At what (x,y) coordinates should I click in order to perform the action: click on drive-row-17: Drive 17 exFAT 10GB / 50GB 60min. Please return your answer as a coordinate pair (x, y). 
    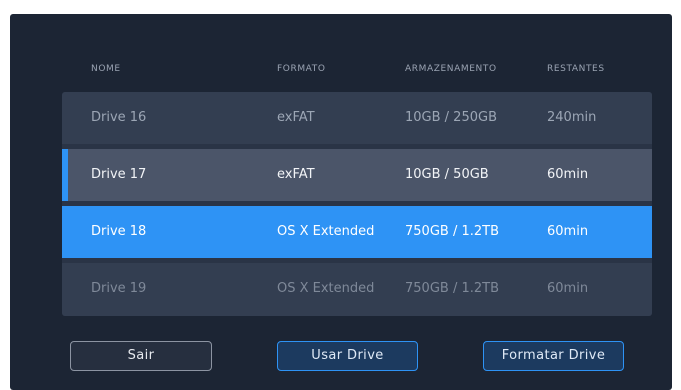
    Looking at the image, I should click on (357, 175).